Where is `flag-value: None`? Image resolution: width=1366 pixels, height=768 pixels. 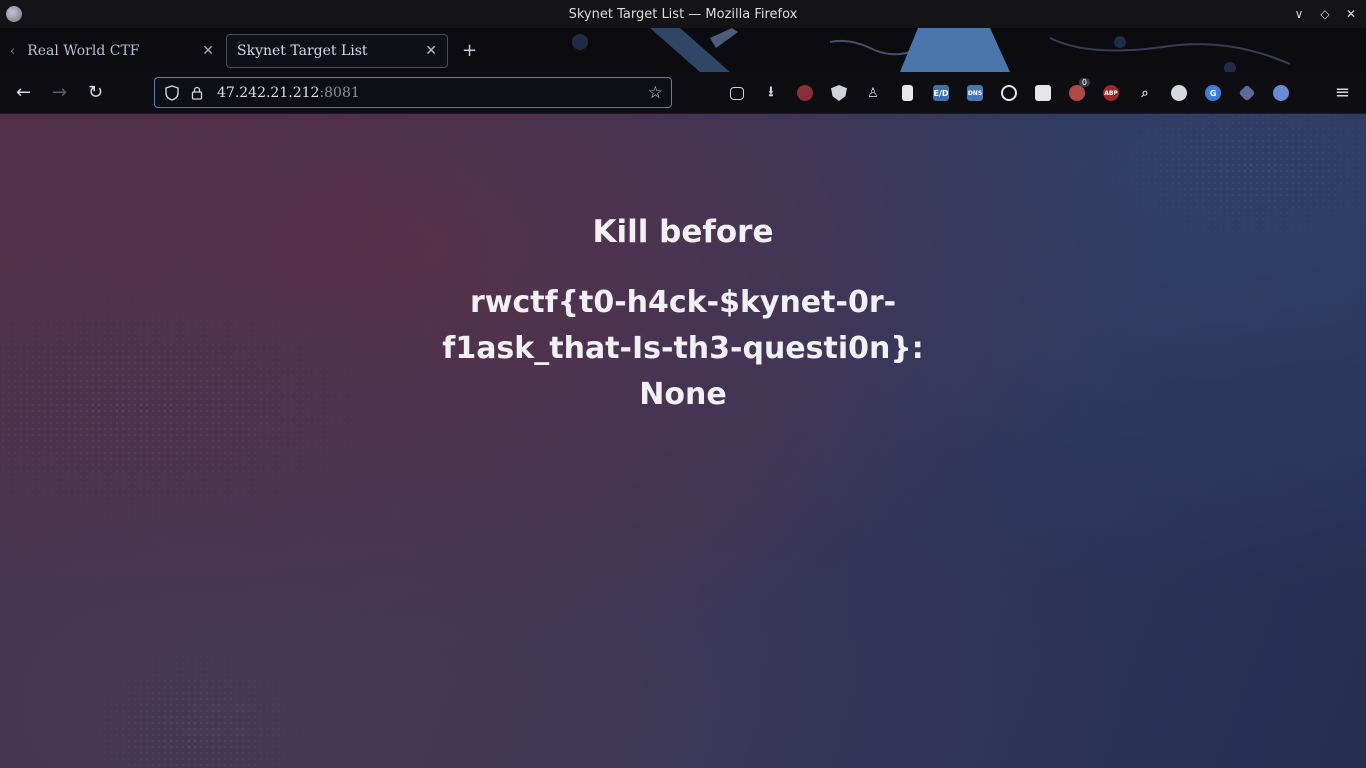 flag-value: None is located at coordinates (683, 394).